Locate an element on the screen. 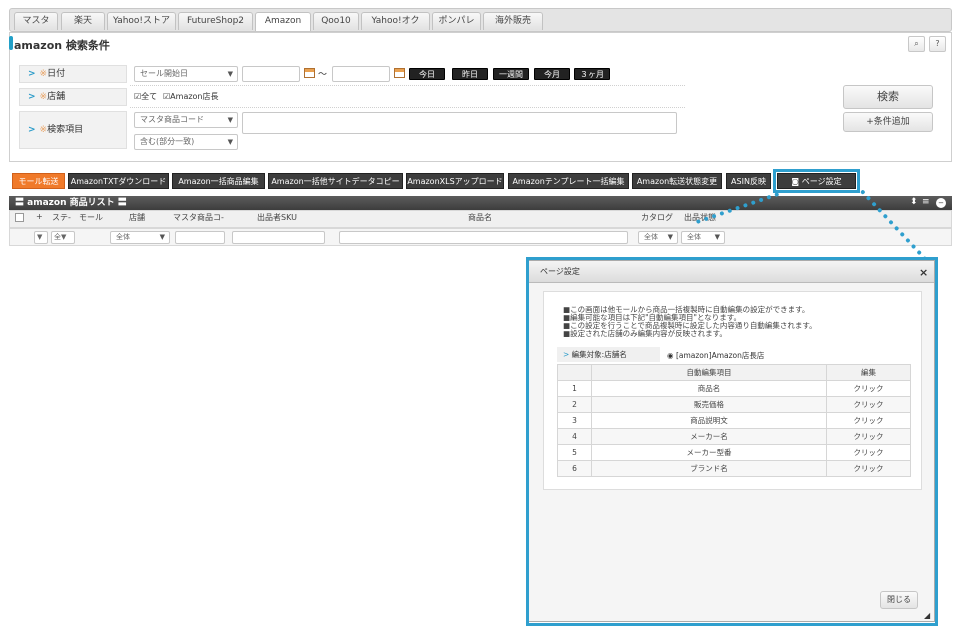 This screenshot has width=961, height=635. col-sku: 出品者SKU is located at coordinates (277, 217).